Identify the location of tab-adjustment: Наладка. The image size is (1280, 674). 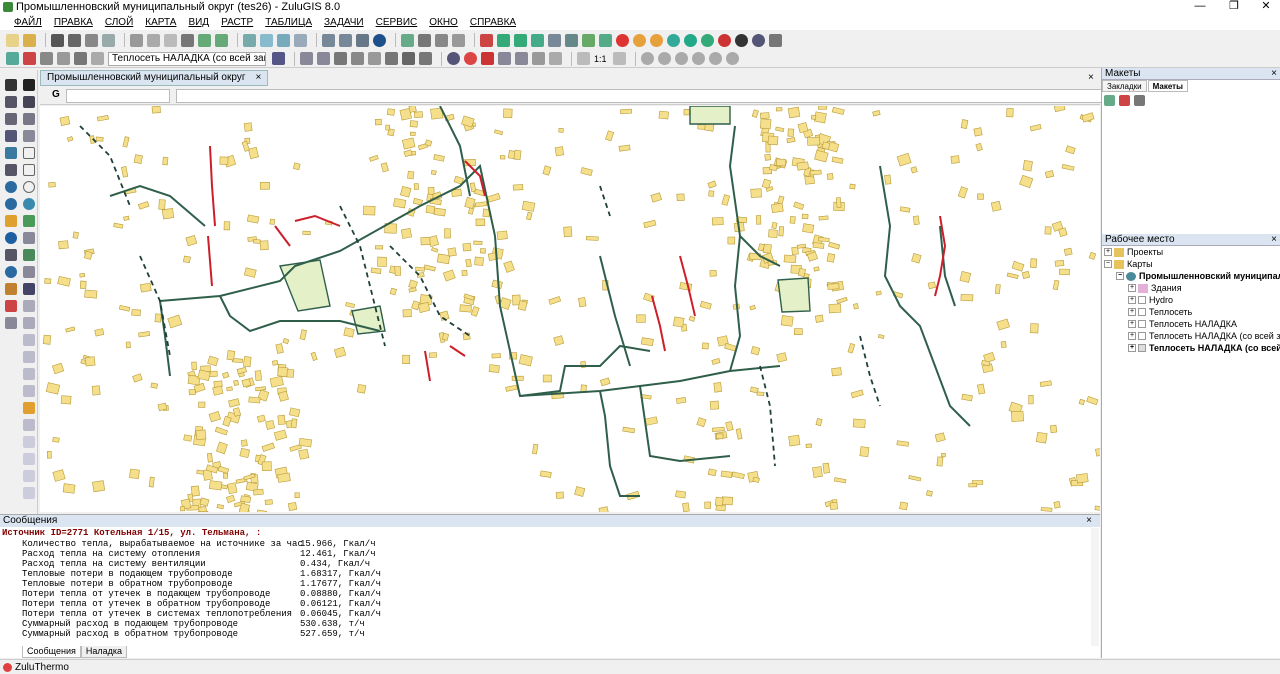
(104, 652).